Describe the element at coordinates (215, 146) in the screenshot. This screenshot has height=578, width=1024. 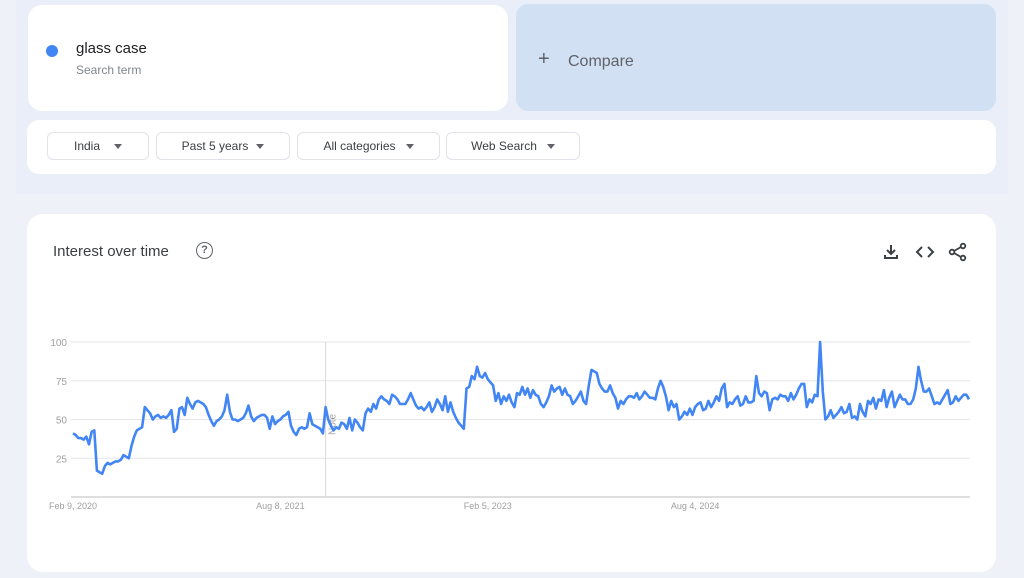
I see `time-range-filter-label: Past 5 years` at that location.